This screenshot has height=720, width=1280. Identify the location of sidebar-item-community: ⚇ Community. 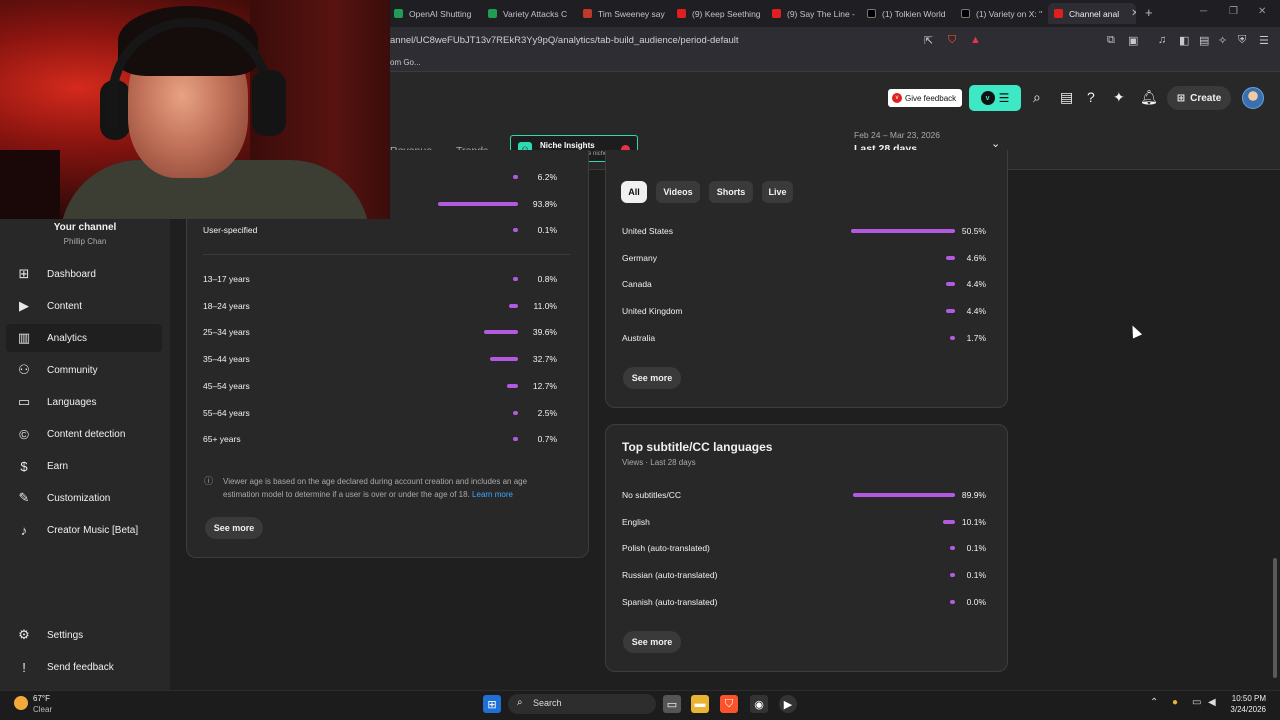
(84, 370).